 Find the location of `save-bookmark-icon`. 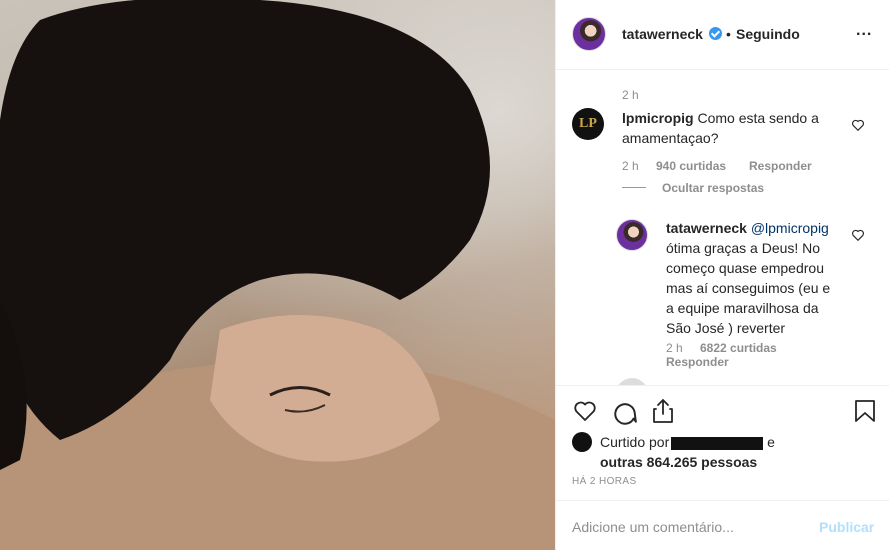

save-bookmark-icon is located at coordinates (865, 411).